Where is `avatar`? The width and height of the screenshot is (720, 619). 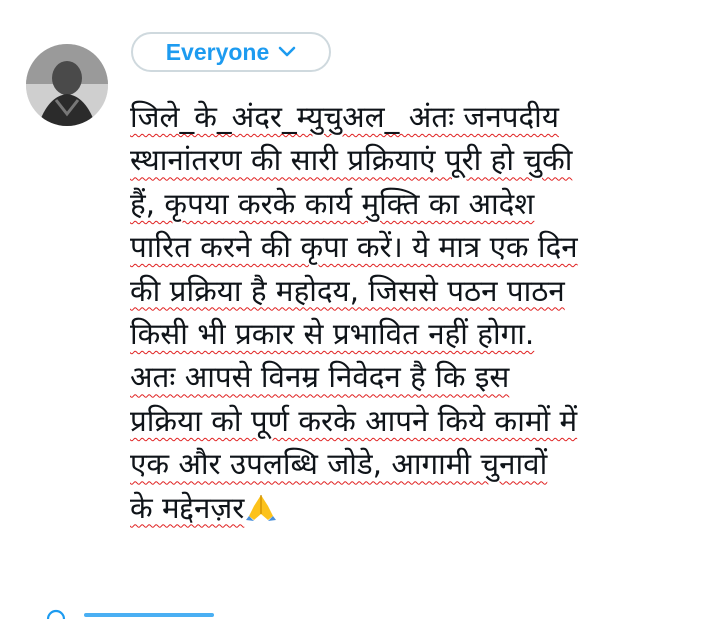
avatar is located at coordinates (67, 85).